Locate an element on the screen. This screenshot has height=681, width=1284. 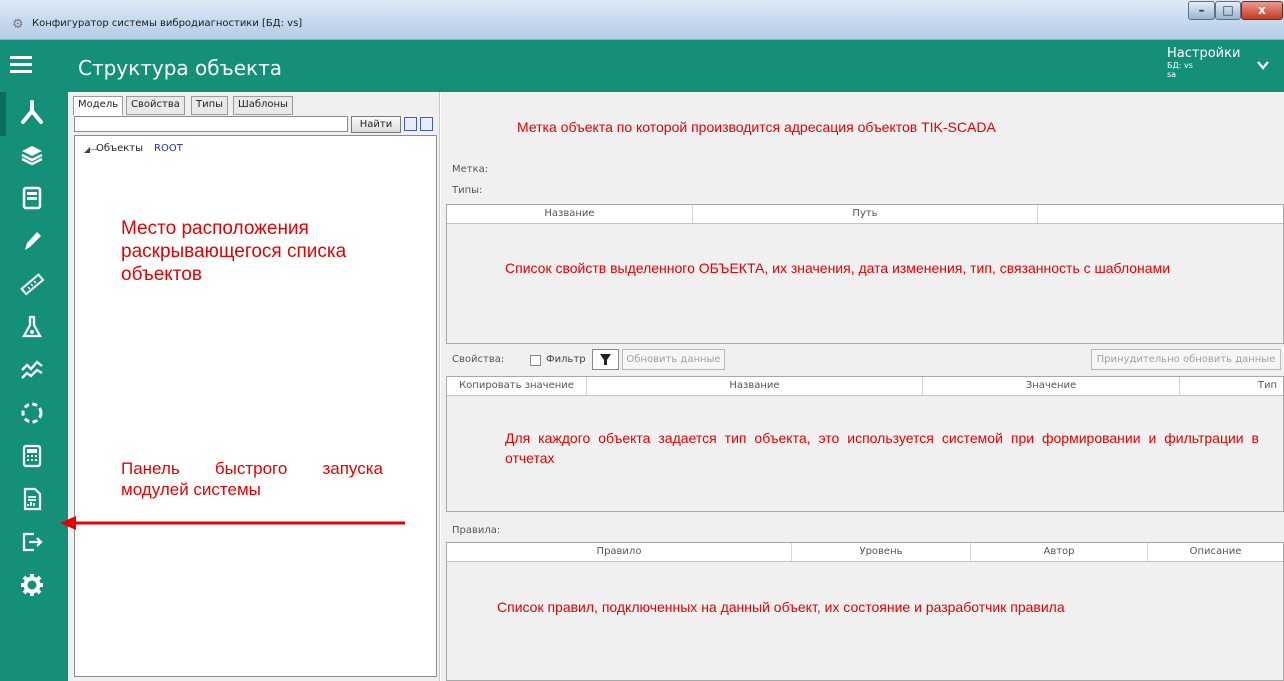
types-grid-header: Название Путь is located at coordinates (865, 214).